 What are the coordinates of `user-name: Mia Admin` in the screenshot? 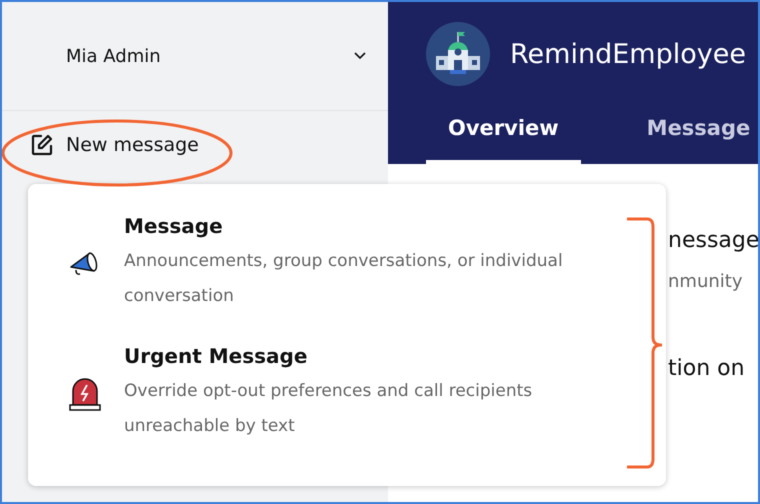 It's located at (113, 56).